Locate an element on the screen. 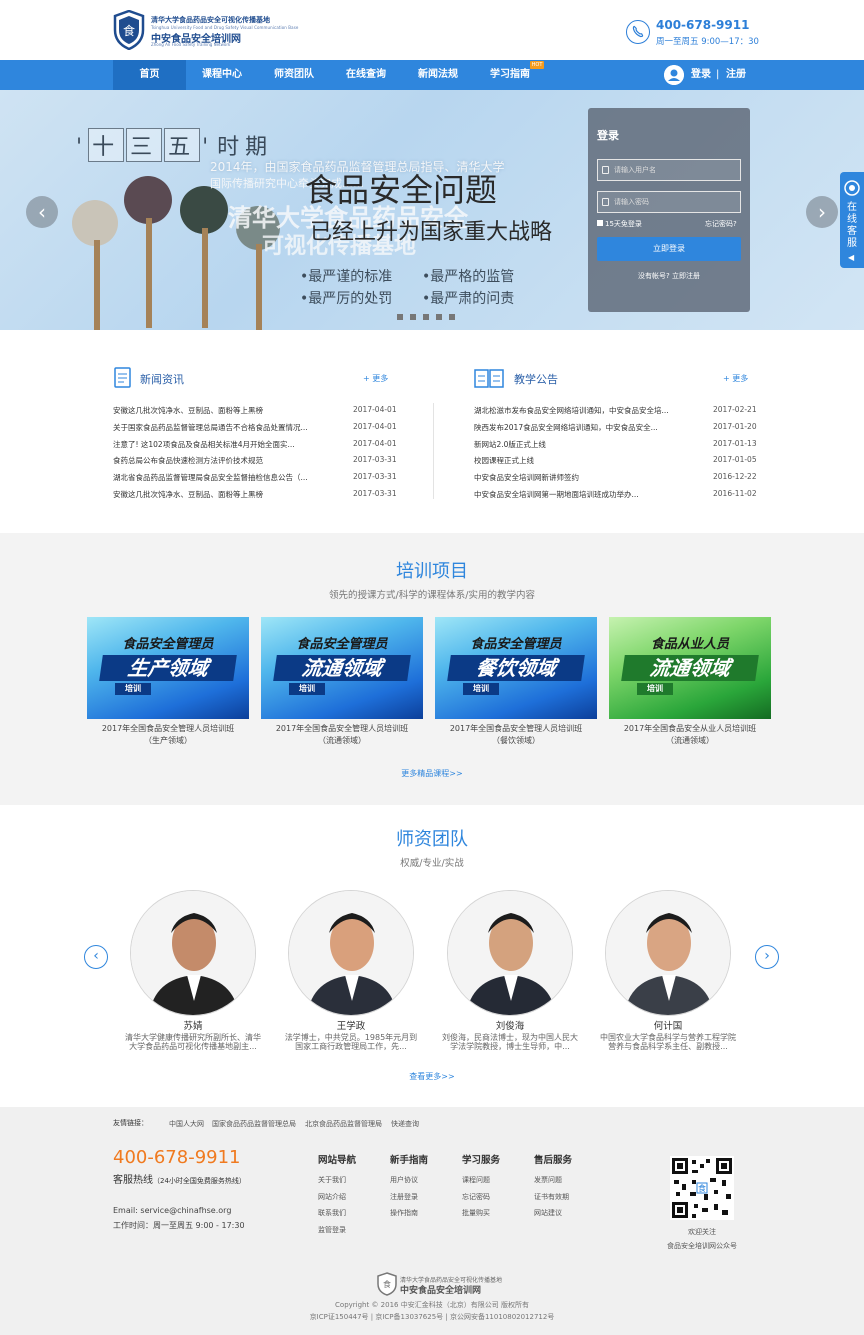 This screenshot has height=1335, width=864. logo-shield-icon: 食 is located at coordinates (129, 30).